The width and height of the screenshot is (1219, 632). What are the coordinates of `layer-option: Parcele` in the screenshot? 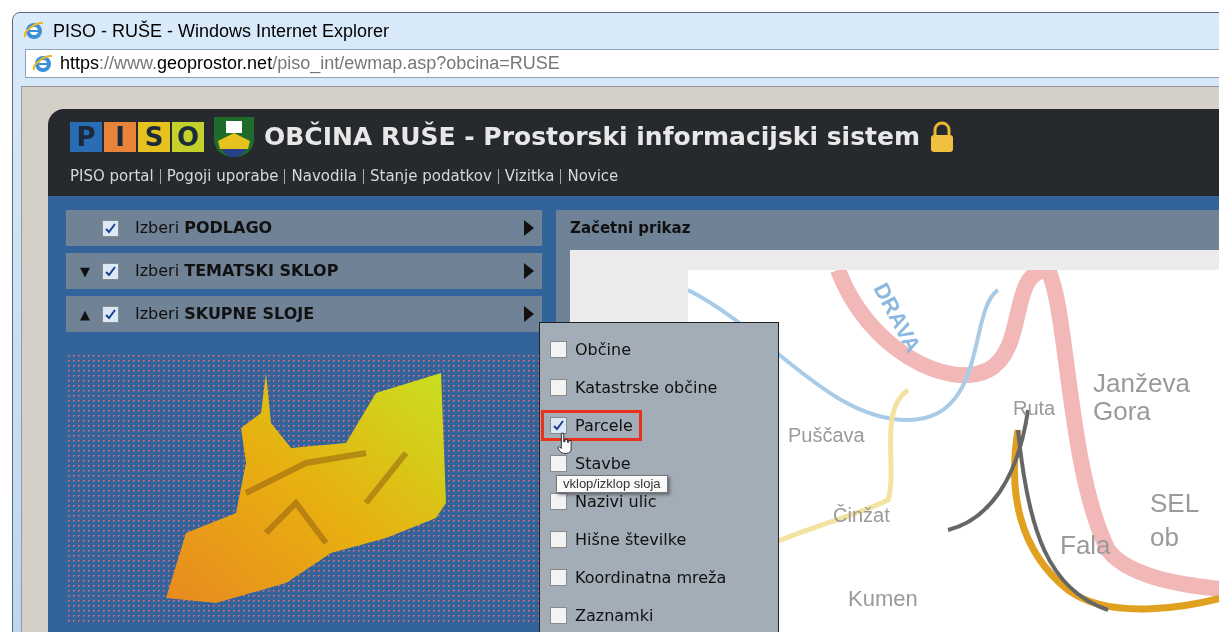 It's located at (591, 425).